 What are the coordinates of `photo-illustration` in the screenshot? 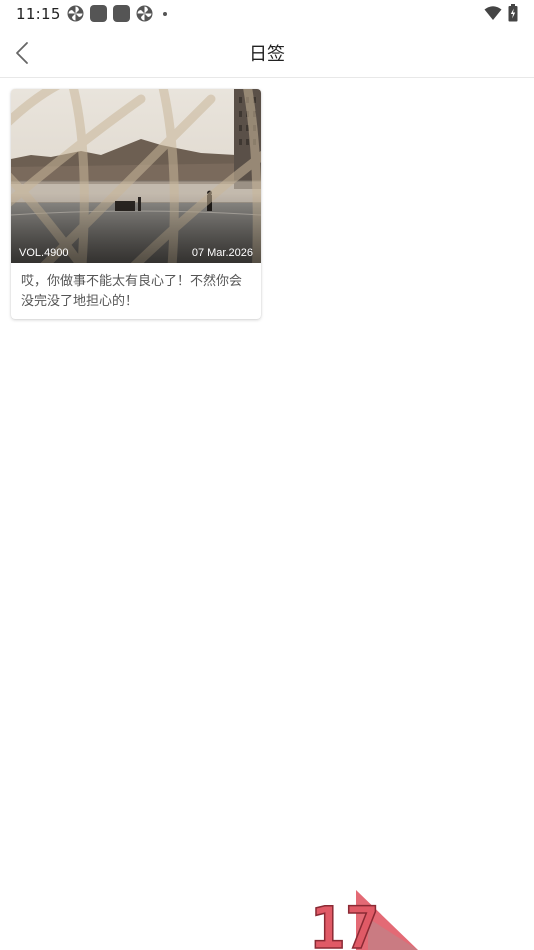 It's located at (136, 176).